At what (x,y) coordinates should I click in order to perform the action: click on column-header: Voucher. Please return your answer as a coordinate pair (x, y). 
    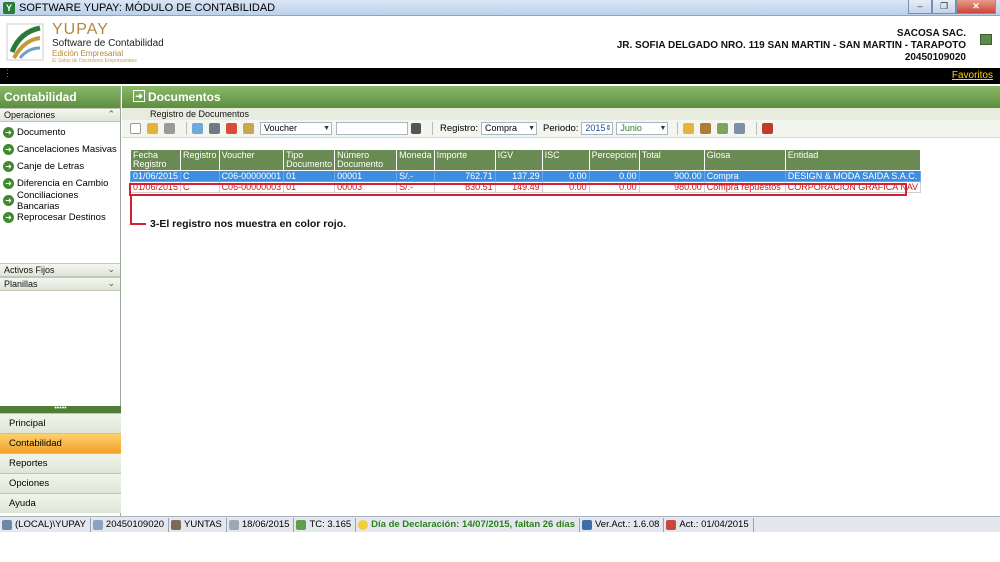
    Looking at the image, I should click on (251, 160).